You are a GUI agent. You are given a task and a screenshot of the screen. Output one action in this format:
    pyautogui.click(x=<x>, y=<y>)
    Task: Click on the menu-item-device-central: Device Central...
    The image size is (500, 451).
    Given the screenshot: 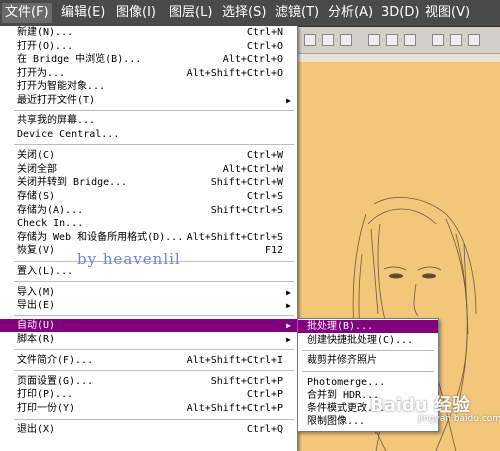 What is the action you would take?
    pyautogui.click(x=148, y=134)
    